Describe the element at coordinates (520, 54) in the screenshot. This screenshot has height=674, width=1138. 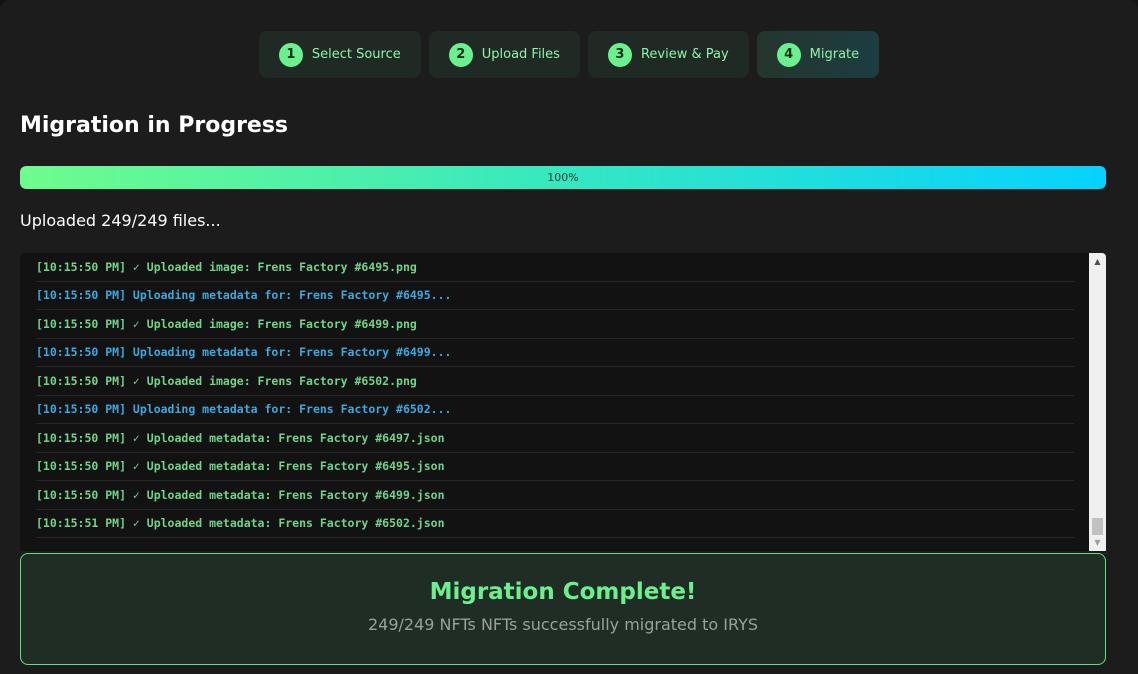
I see `step-label: Upload Files` at that location.